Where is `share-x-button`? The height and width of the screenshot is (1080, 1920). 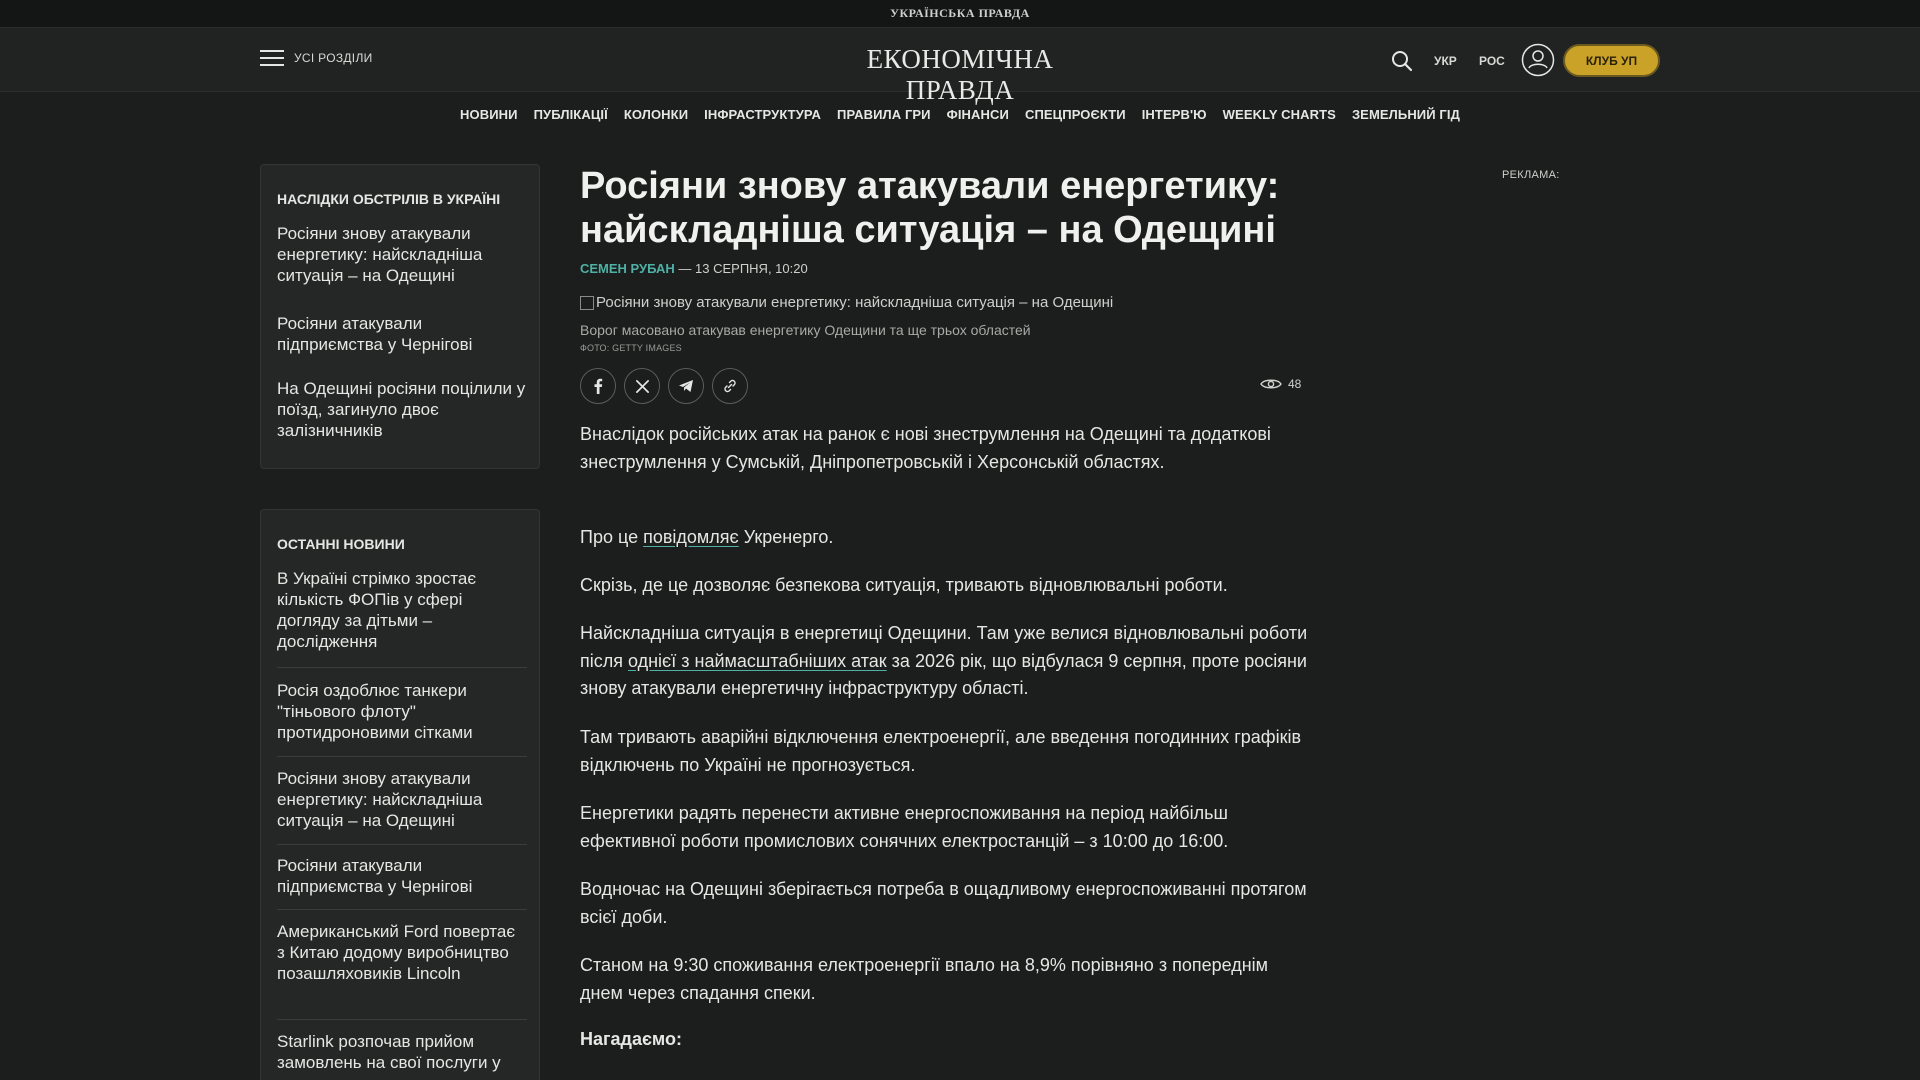
share-x-button is located at coordinates (642, 386).